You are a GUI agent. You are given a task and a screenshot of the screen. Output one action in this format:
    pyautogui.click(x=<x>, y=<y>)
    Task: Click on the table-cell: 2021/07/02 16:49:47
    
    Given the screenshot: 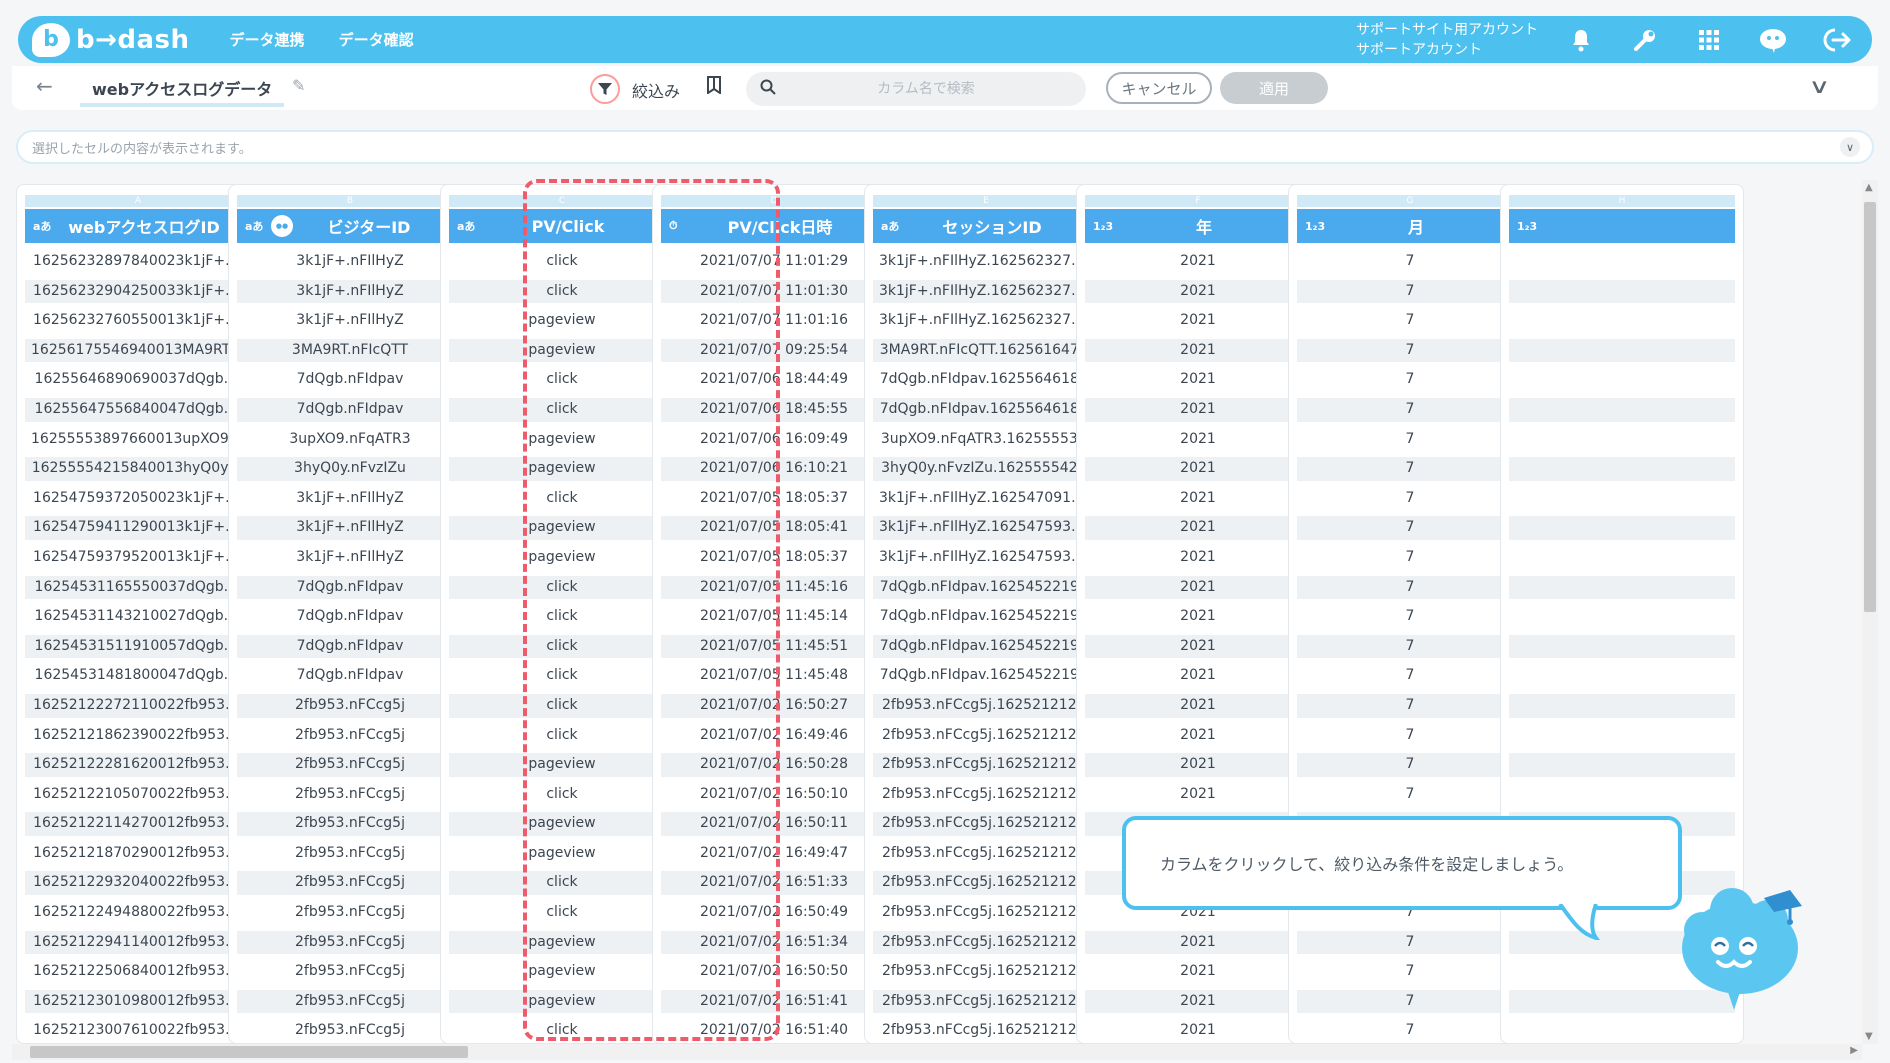 What is the action you would take?
    pyautogui.click(x=774, y=854)
    